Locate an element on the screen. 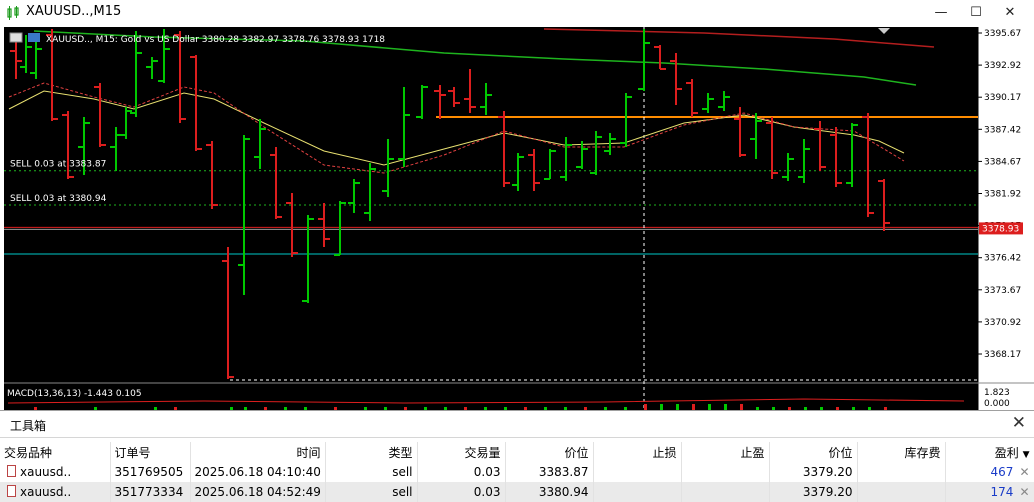 This screenshot has width=1034, height=502. col-type: 类型 is located at coordinates (371, 452).